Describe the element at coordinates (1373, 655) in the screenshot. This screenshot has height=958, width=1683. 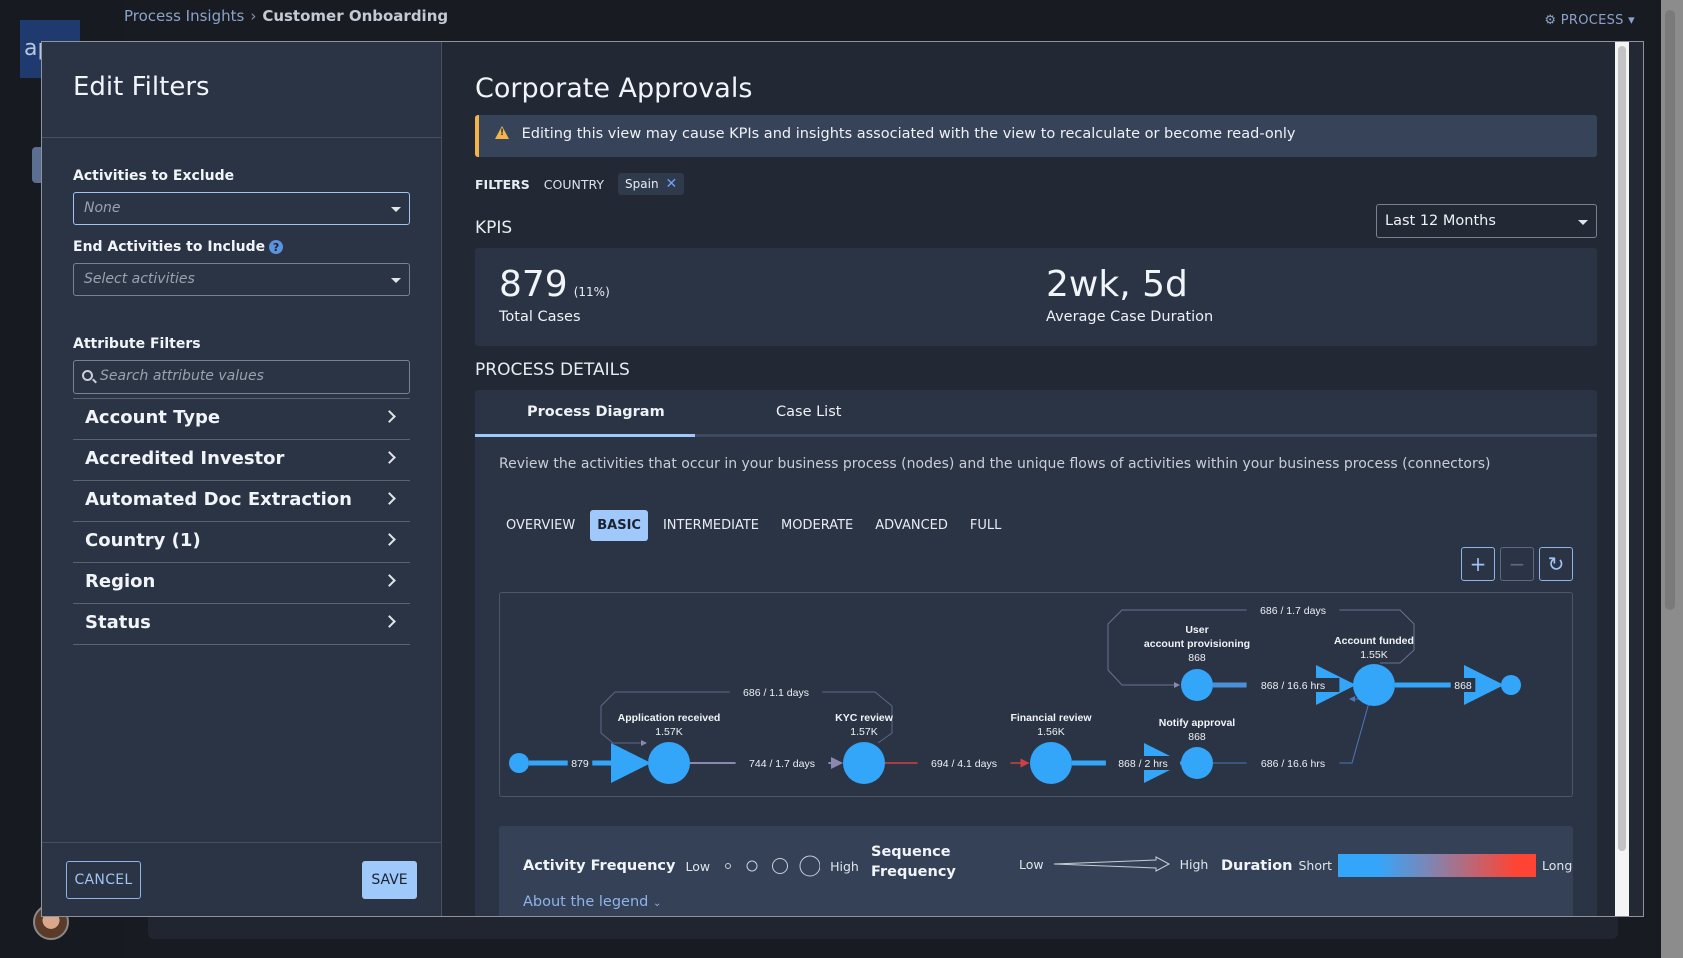
I see `diagram-node-count: 1.55K` at that location.